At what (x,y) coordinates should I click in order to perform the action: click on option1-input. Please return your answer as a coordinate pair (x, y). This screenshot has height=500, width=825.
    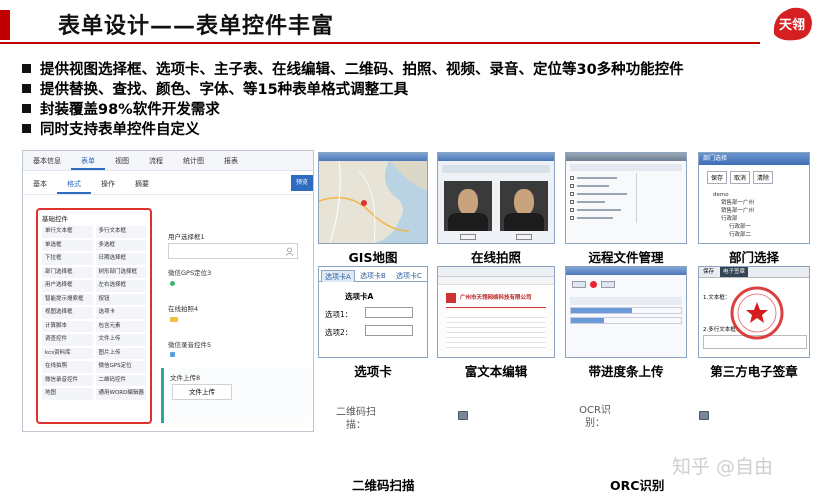
    Looking at the image, I should click on (389, 312).